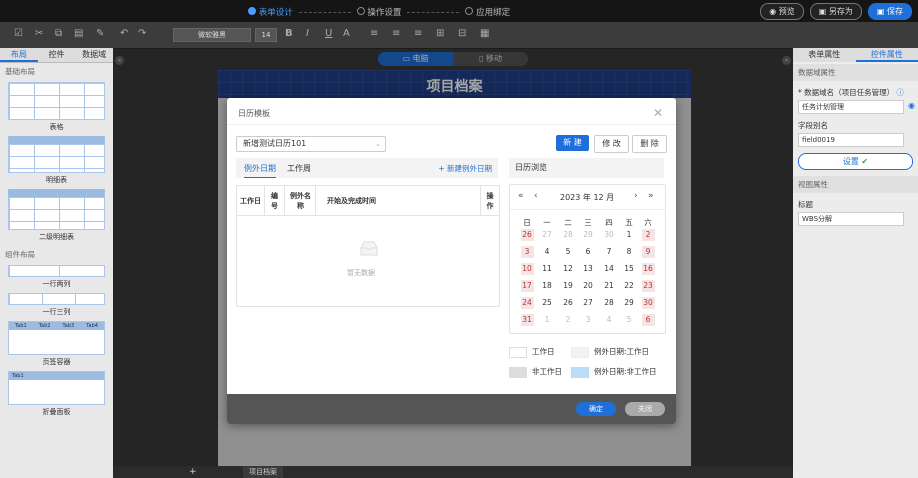 The image size is (918, 478). I want to click on calendar-day: 7, so click(609, 252).